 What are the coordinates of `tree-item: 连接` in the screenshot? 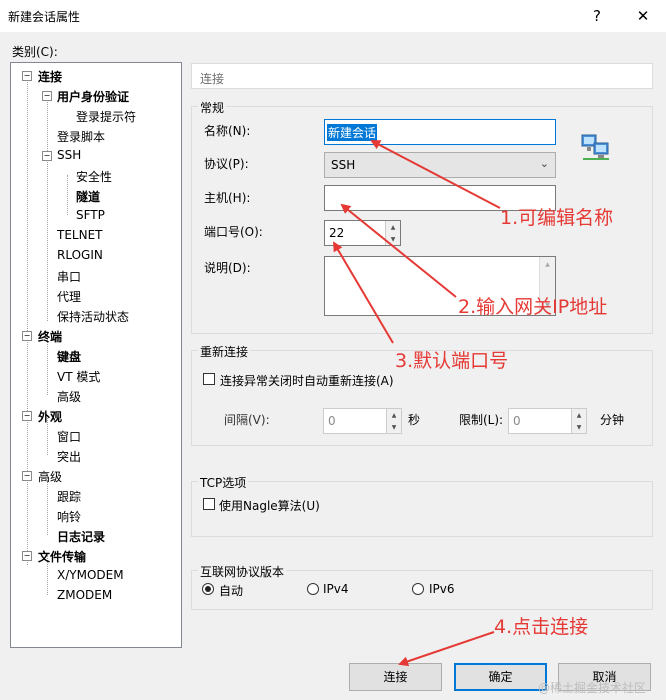 It's located at (50, 76).